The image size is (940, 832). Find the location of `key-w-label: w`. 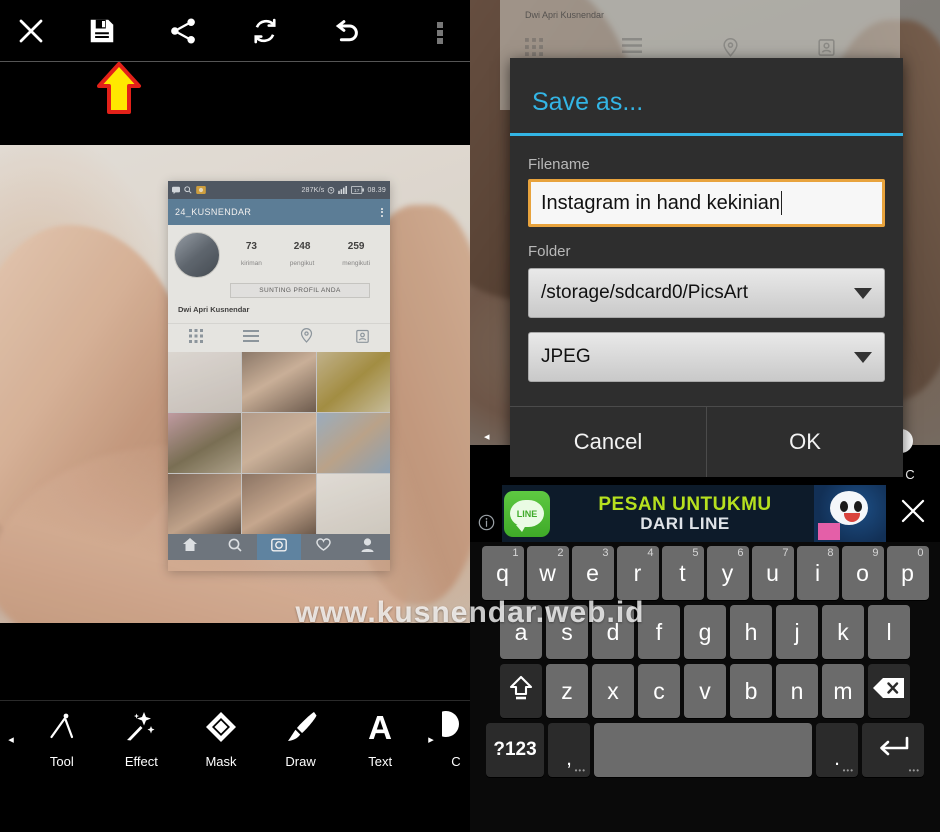

key-w-label: w is located at coordinates (547, 572).